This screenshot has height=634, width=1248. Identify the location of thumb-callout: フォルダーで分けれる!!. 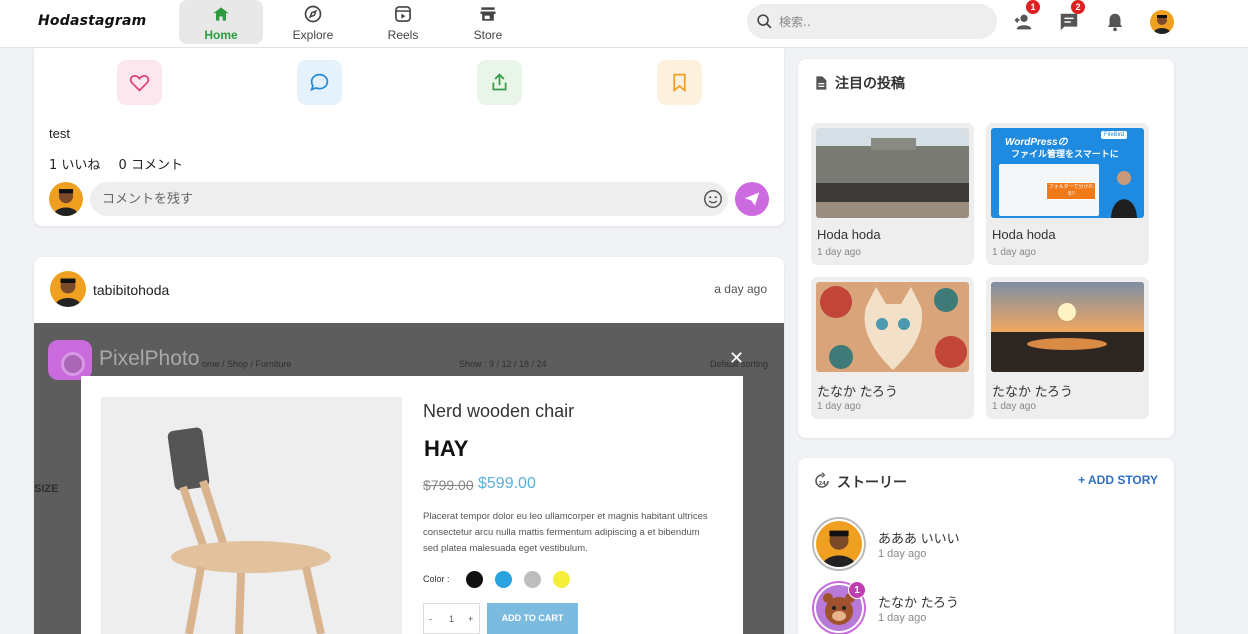
(1071, 191).